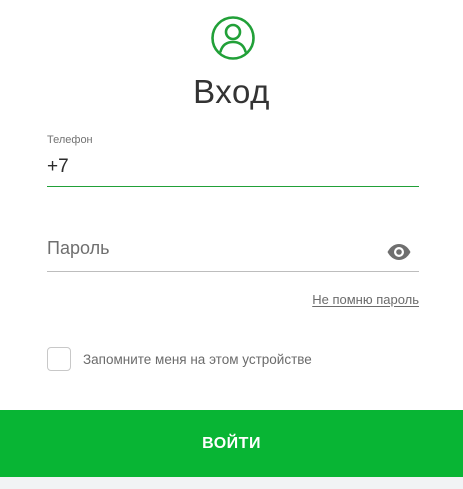 The width and height of the screenshot is (463, 489). I want to click on remember-me-label: Запомните меня на этом устройстве, so click(197, 359).